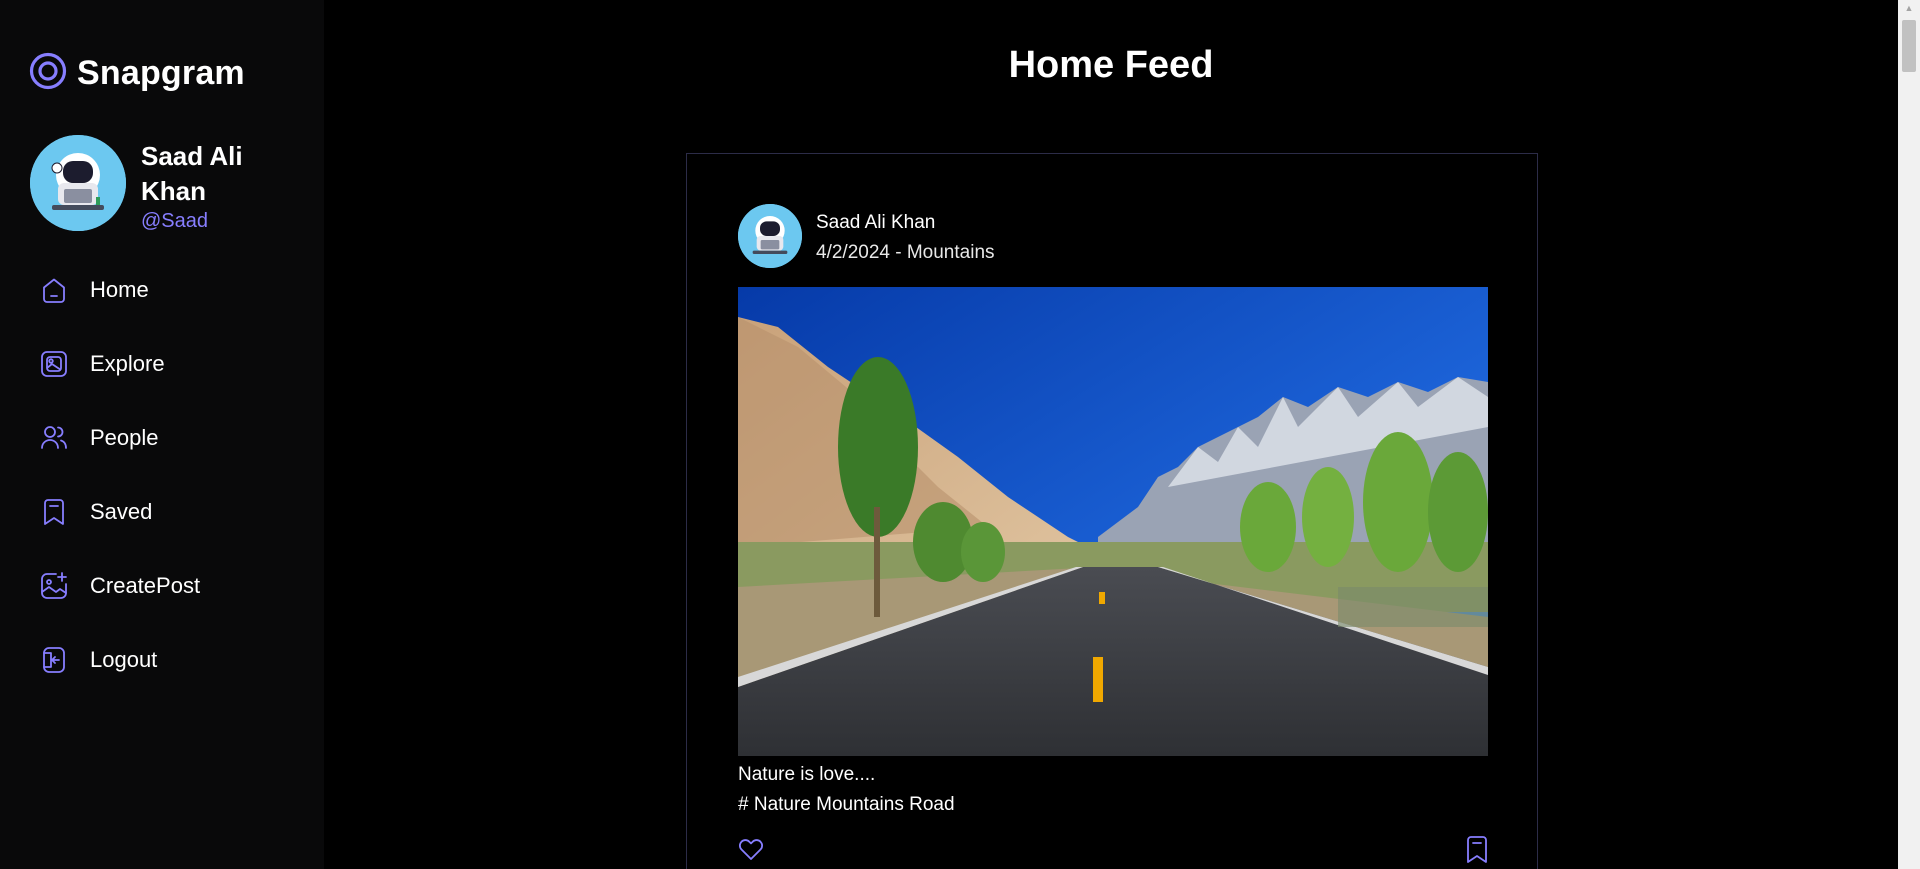 The image size is (1920, 869). Describe the element at coordinates (192, 173) in the screenshot. I see `profile-name: Saad Ali Khan` at that location.